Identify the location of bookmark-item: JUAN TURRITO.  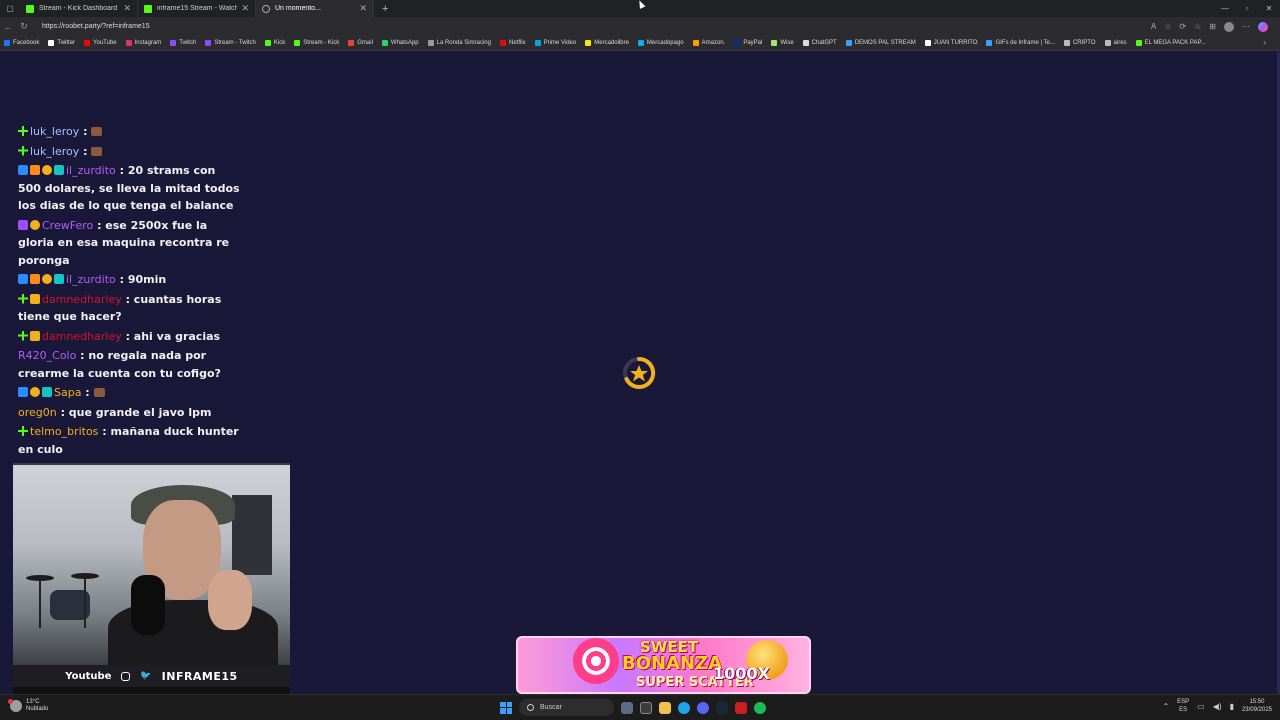
(951, 43).